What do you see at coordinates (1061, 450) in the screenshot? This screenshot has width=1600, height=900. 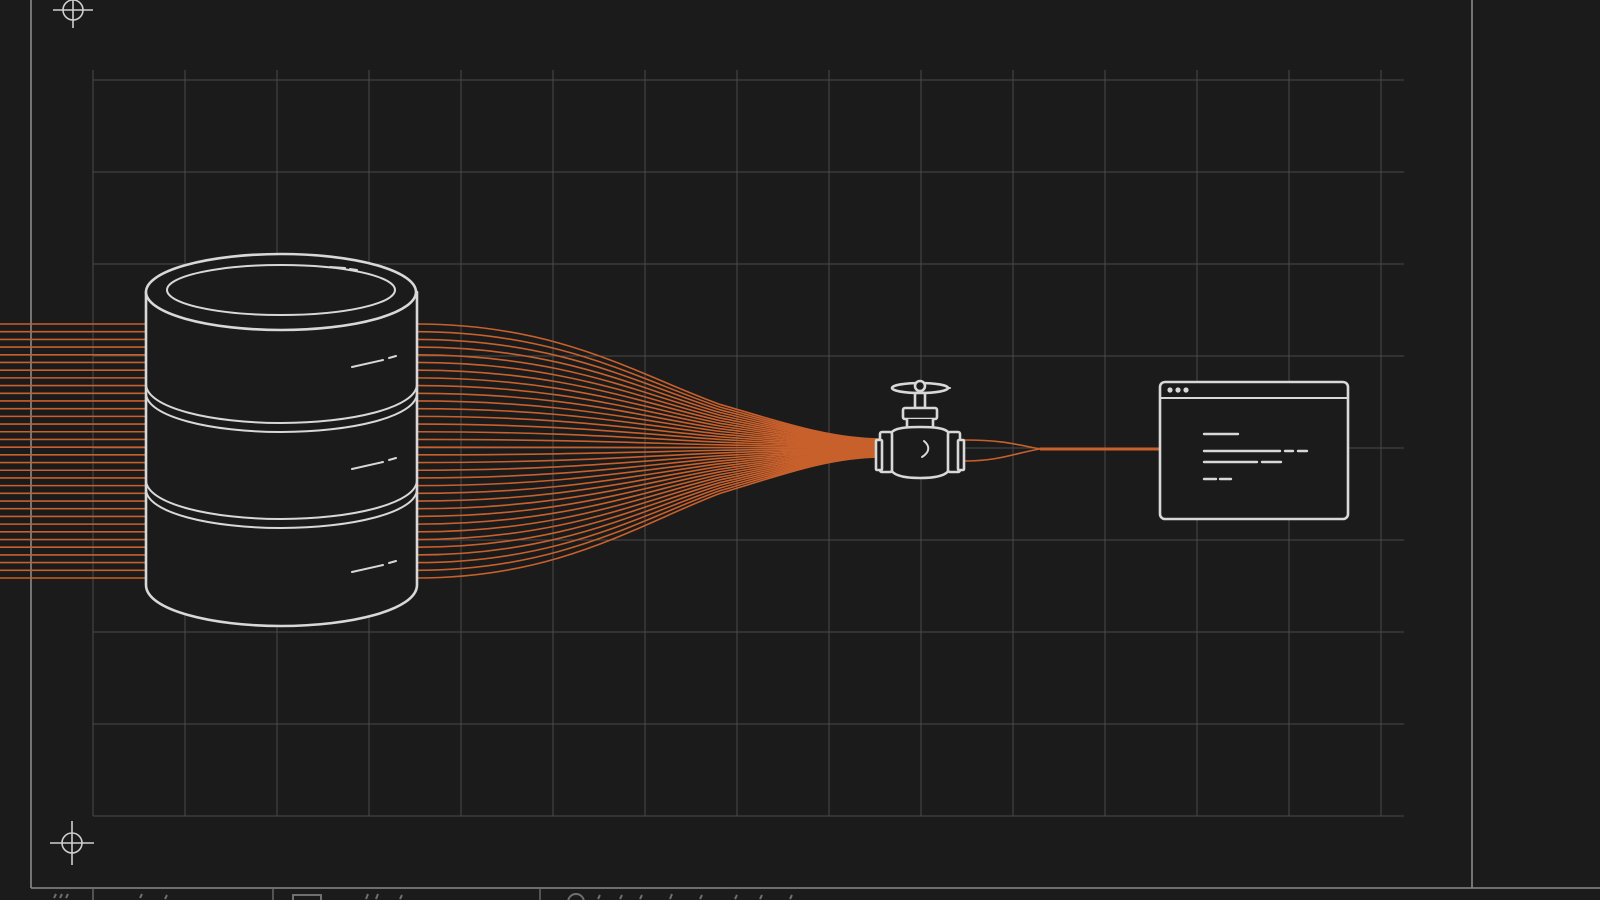 I see `filtered-output-stream` at bounding box center [1061, 450].